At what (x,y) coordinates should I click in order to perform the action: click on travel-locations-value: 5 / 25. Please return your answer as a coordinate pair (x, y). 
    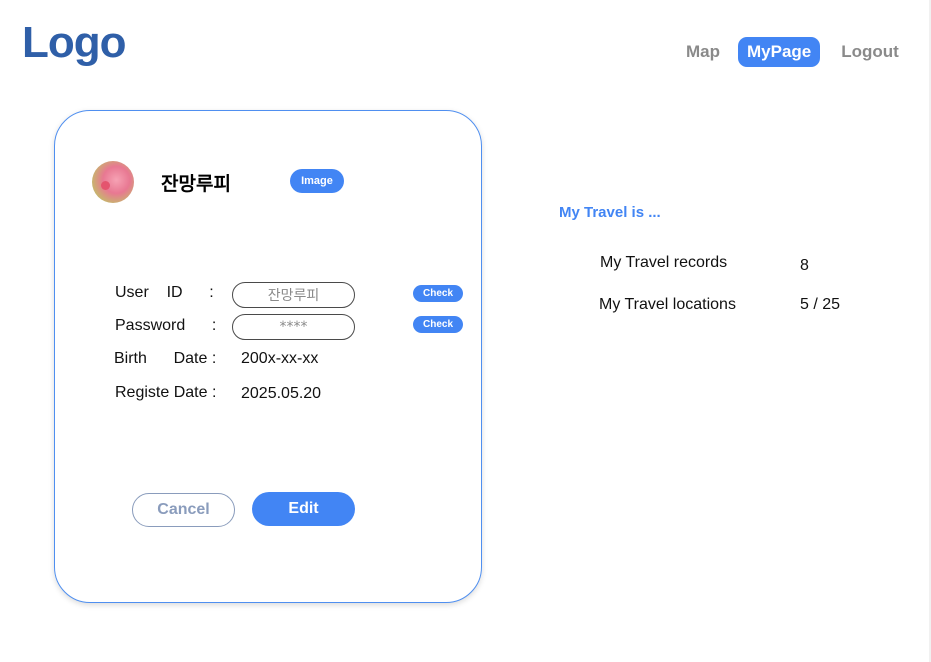
    Looking at the image, I should click on (820, 304).